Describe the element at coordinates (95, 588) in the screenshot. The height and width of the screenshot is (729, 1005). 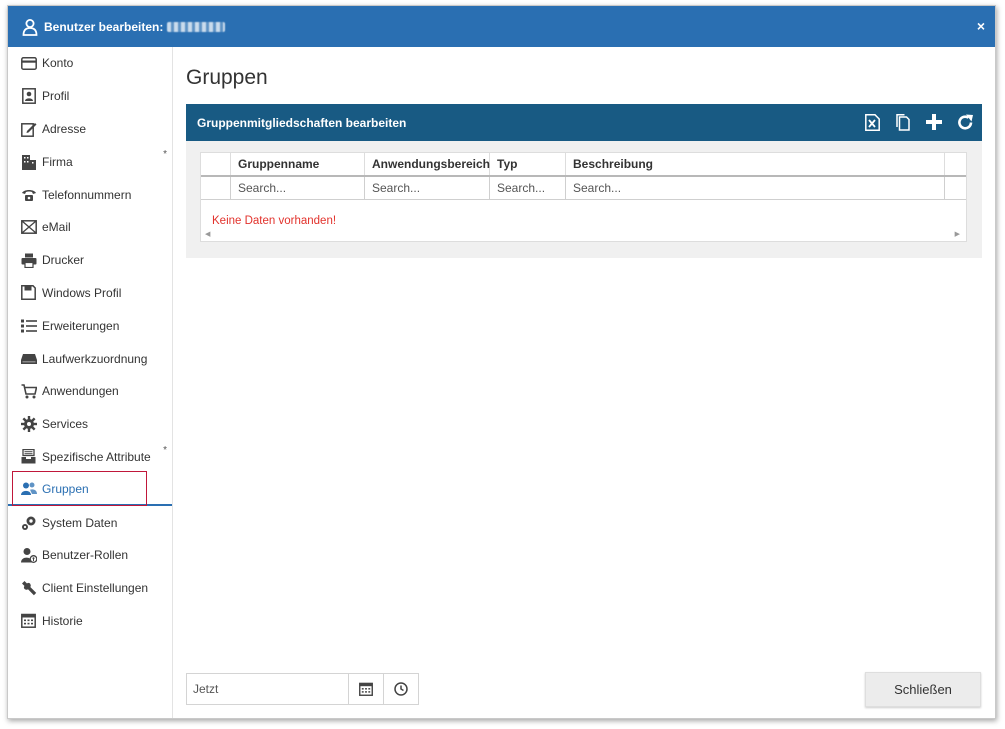
I see `sidebar-item-label: Client Einstellungen` at that location.